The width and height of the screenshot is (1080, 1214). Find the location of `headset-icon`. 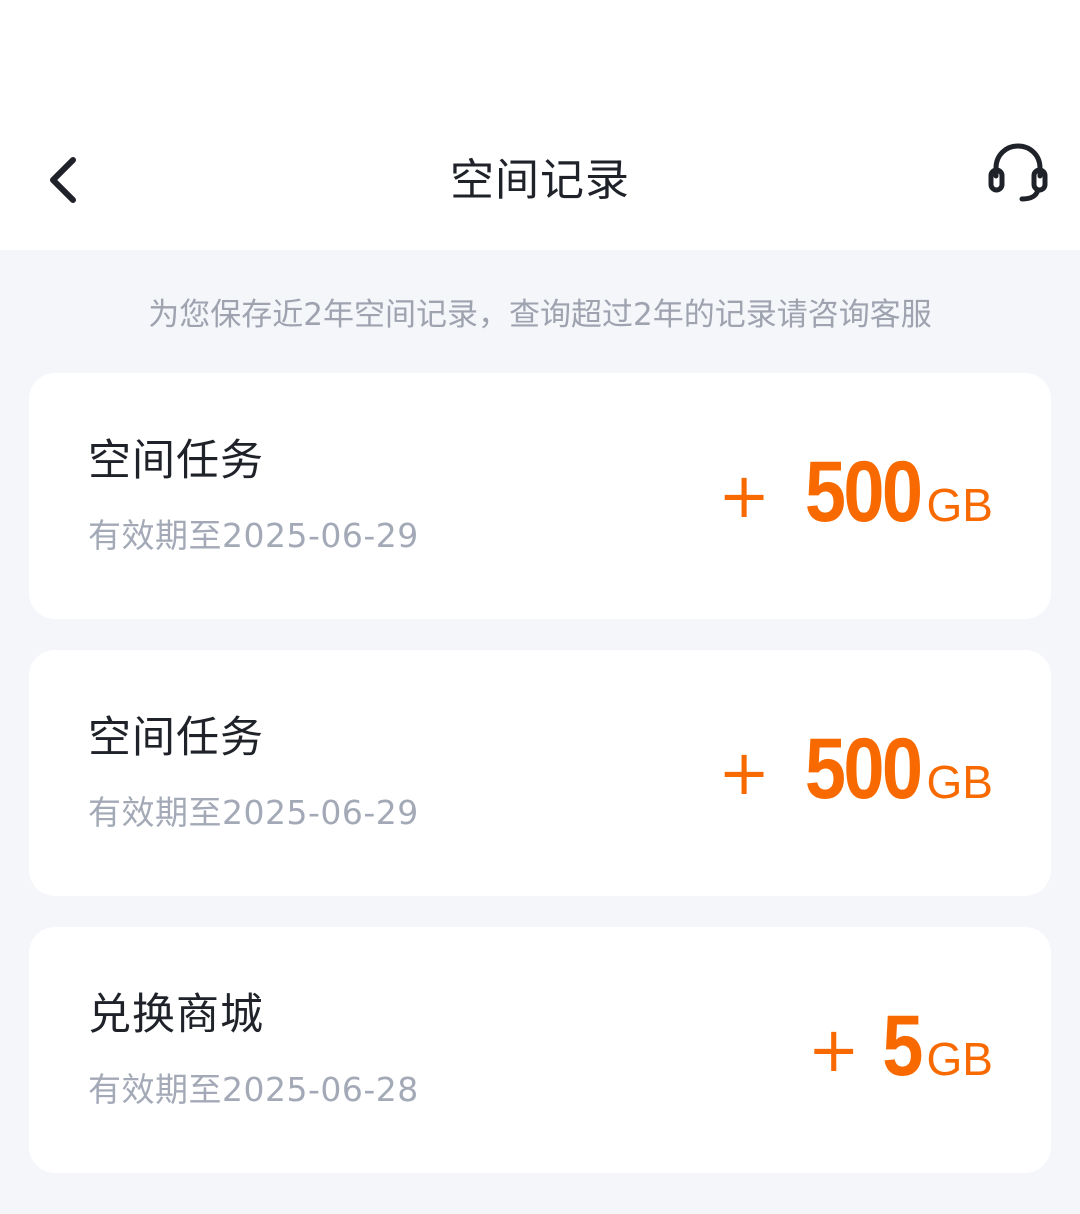

headset-icon is located at coordinates (1018, 172).